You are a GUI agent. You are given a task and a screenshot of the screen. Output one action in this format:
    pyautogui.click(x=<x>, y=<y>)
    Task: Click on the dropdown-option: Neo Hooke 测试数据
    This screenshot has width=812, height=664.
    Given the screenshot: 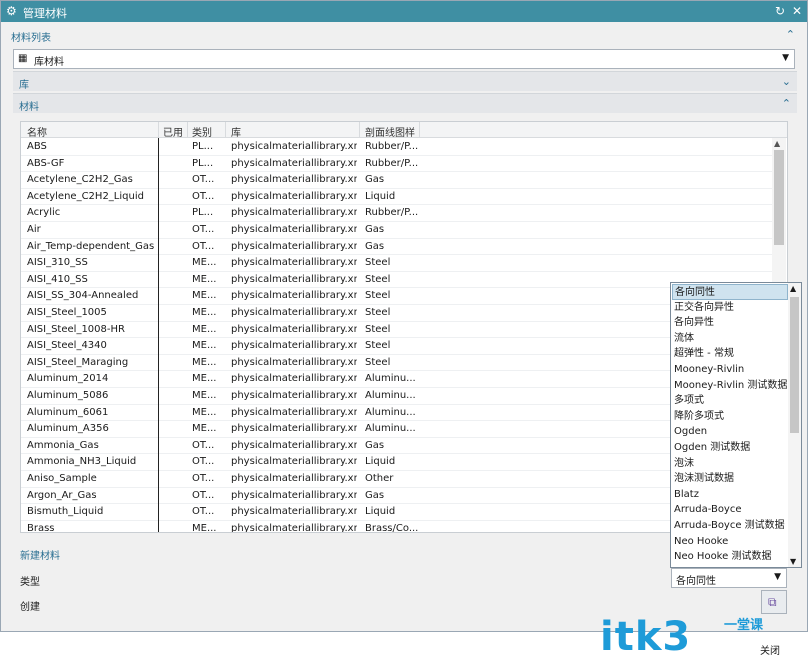 What is the action you would take?
    pyautogui.click(x=730, y=557)
    